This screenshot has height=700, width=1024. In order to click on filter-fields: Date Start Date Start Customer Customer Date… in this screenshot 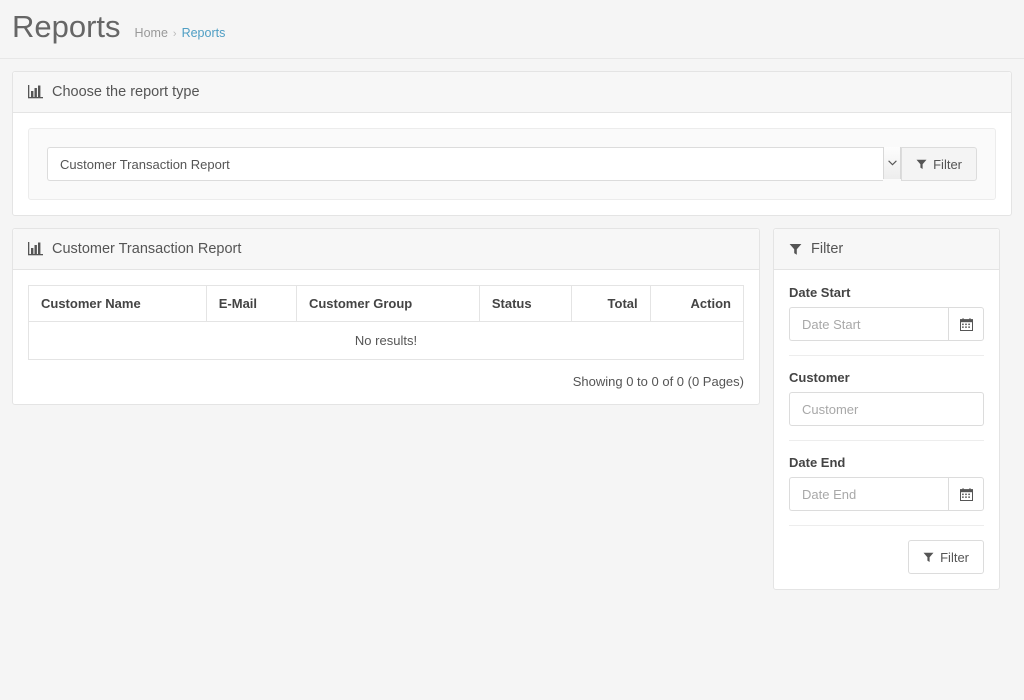, I will do `click(886, 405)`.